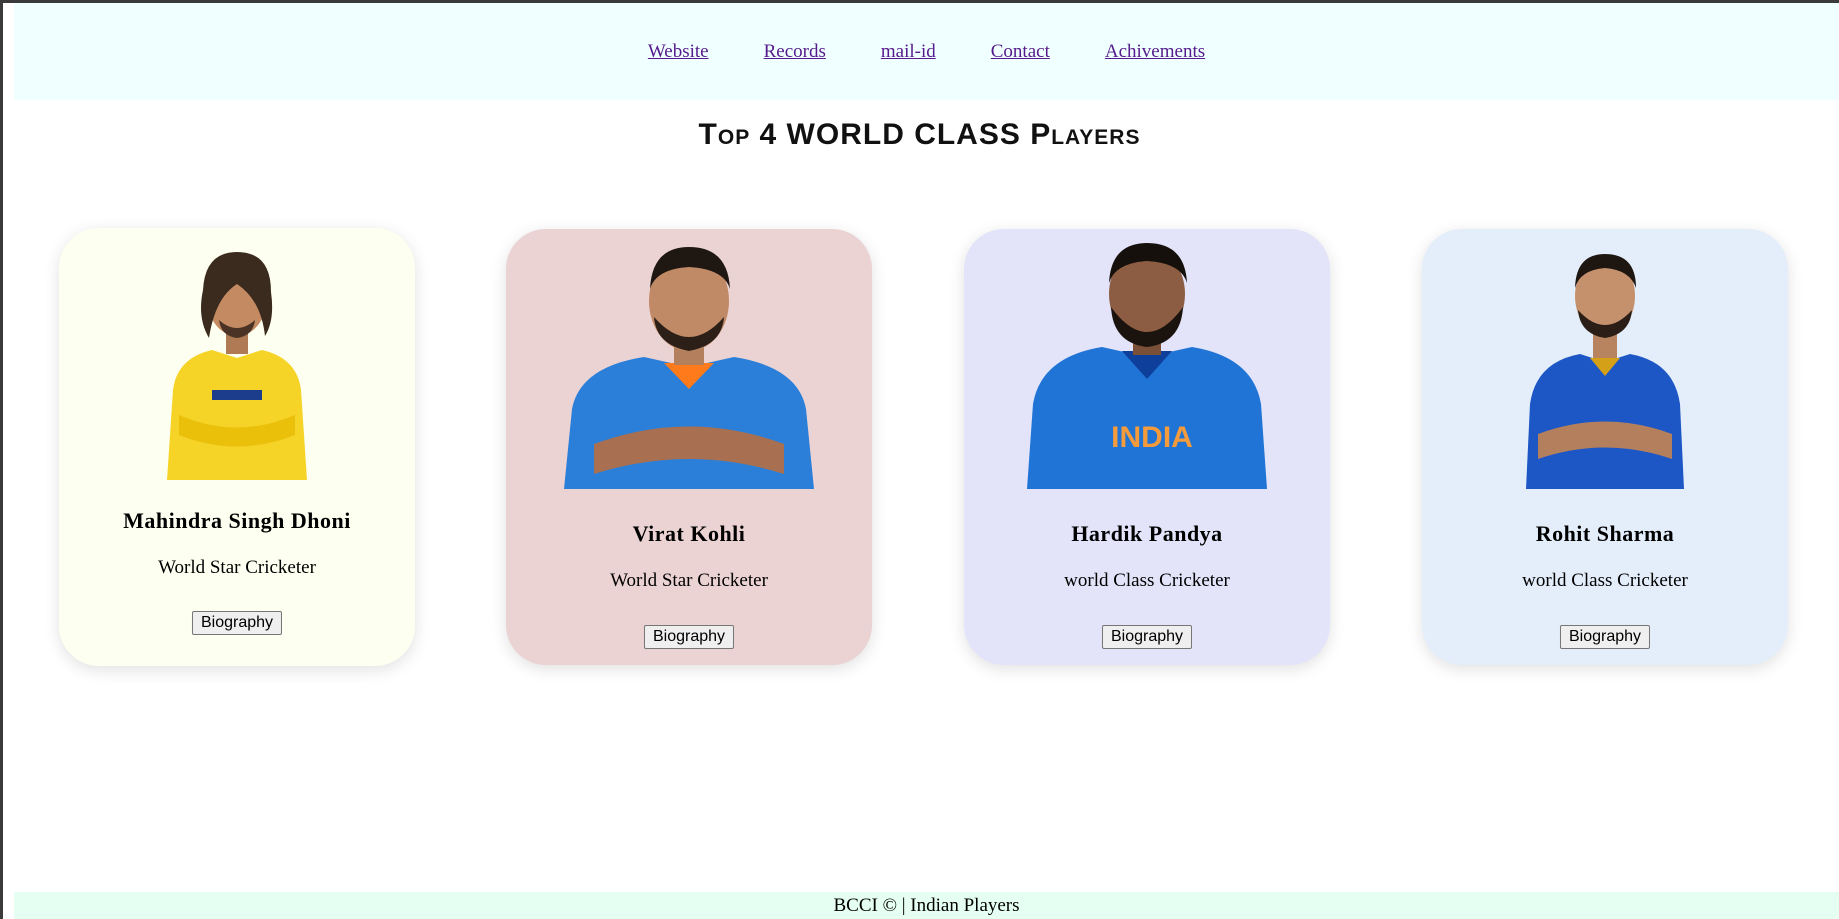 Image resolution: width=1839 pixels, height=919 pixels. What do you see at coordinates (1152, 437) in the screenshot?
I see `svg-text: INDIA` at bounding box center [1152, 437].